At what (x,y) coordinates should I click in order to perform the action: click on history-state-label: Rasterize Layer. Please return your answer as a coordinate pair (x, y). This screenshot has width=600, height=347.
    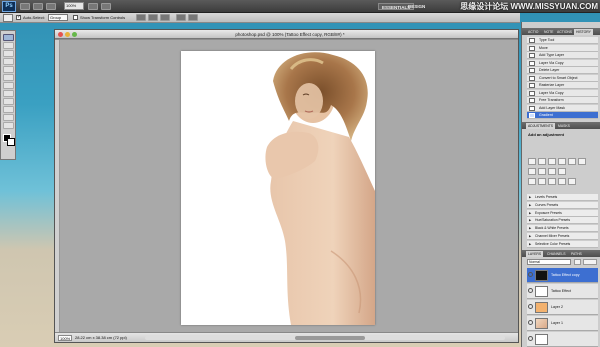
    Looking at the image, I should click on (552, 85).